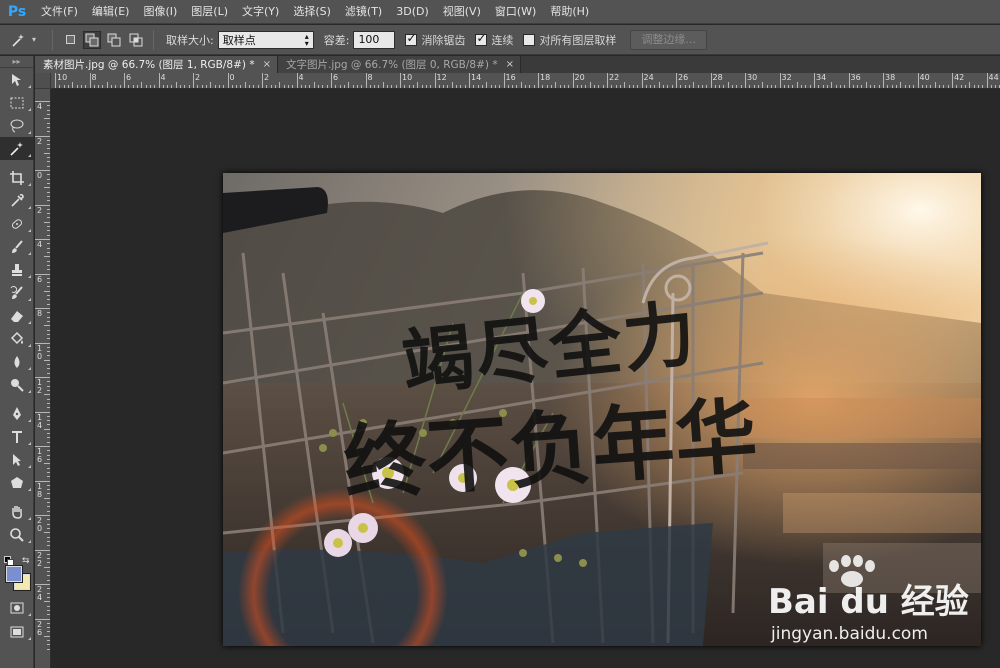 This screenshot has height=668, width=1000. Describe the element at coordinates (239, 40) in the screenshot. I see `sample-size-value: 取样点` at that location.